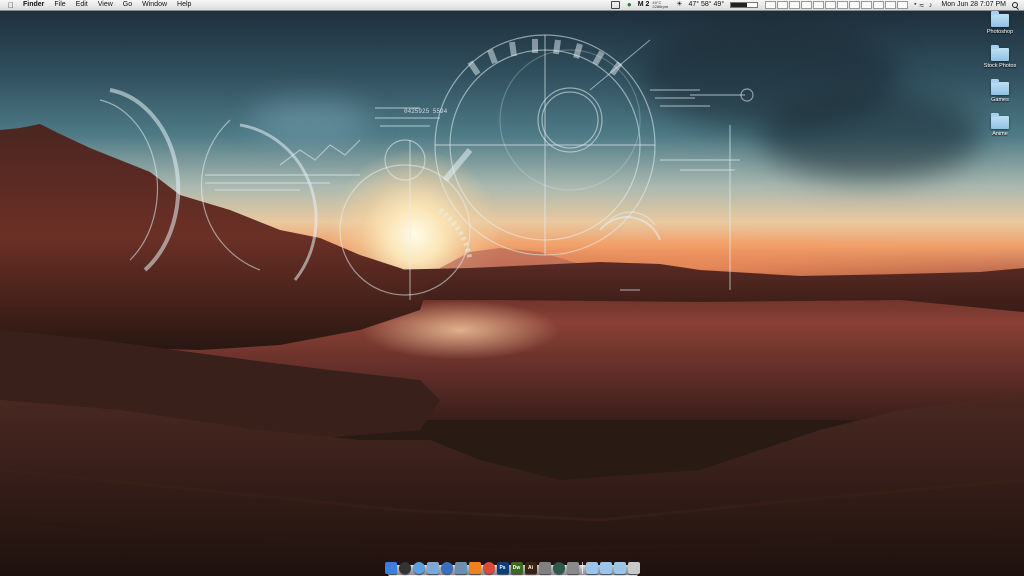  Describe the element at coordinates (530, 568) in the screenshot. I see `illustrator-icon: Ai` at that location.